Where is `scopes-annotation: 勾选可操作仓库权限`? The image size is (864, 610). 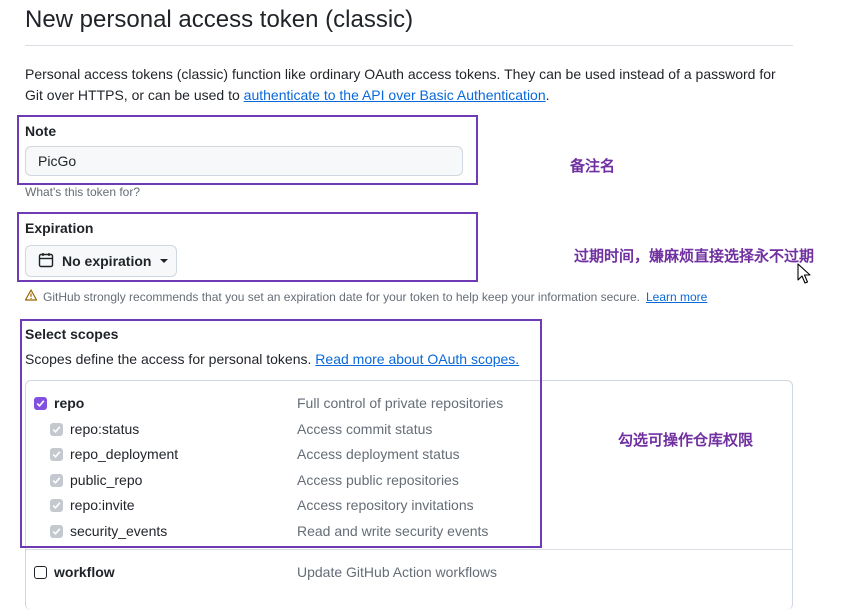
scopes-annotation: 勾选可操作仓库权限 is located at coordinates (686, 440).